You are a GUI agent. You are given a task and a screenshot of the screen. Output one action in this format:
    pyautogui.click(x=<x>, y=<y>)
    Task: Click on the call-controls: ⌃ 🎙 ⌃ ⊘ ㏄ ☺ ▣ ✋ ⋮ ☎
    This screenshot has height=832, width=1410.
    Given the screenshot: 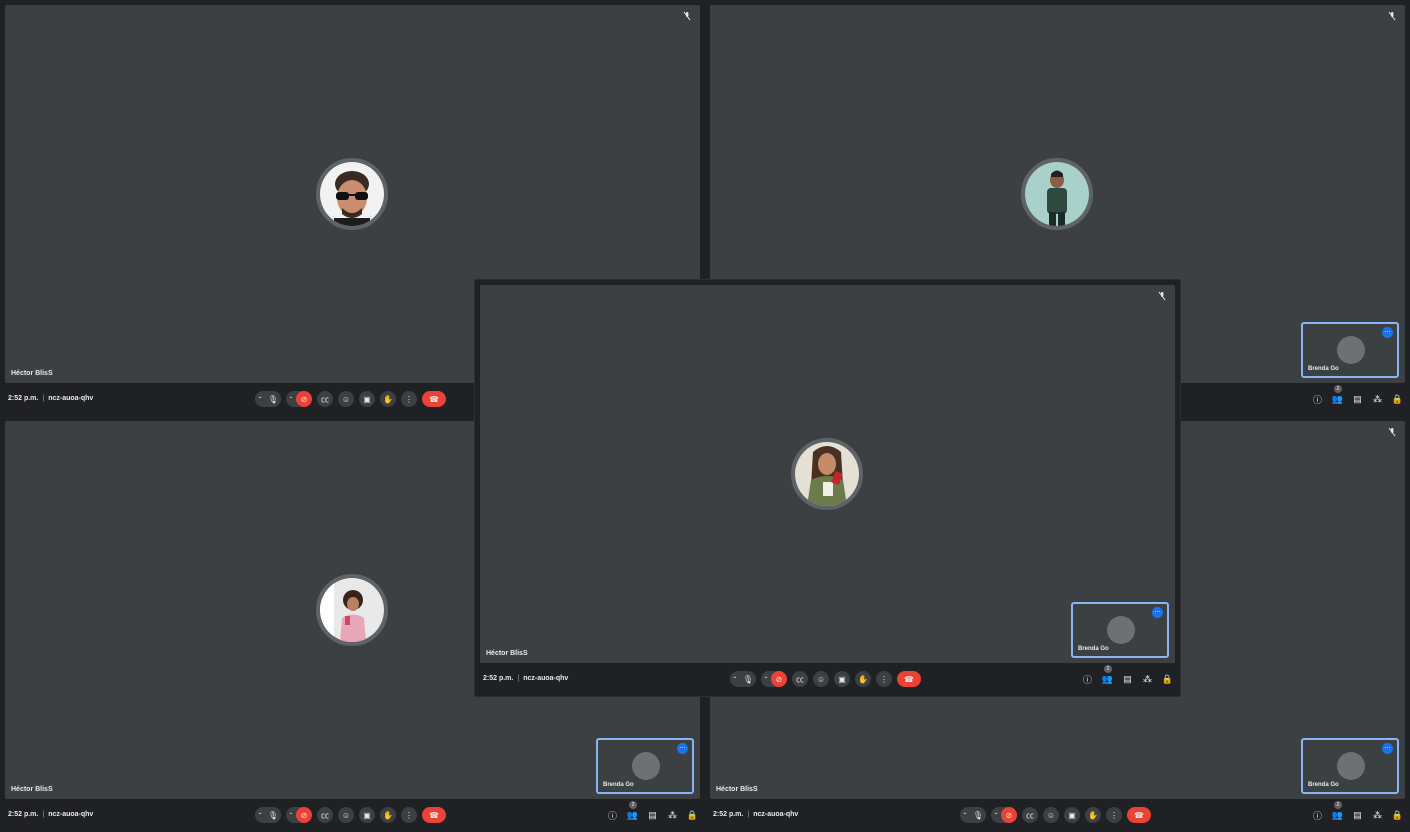 What is the action you would take?
    pyautogui.click(x=350, y=815)
    